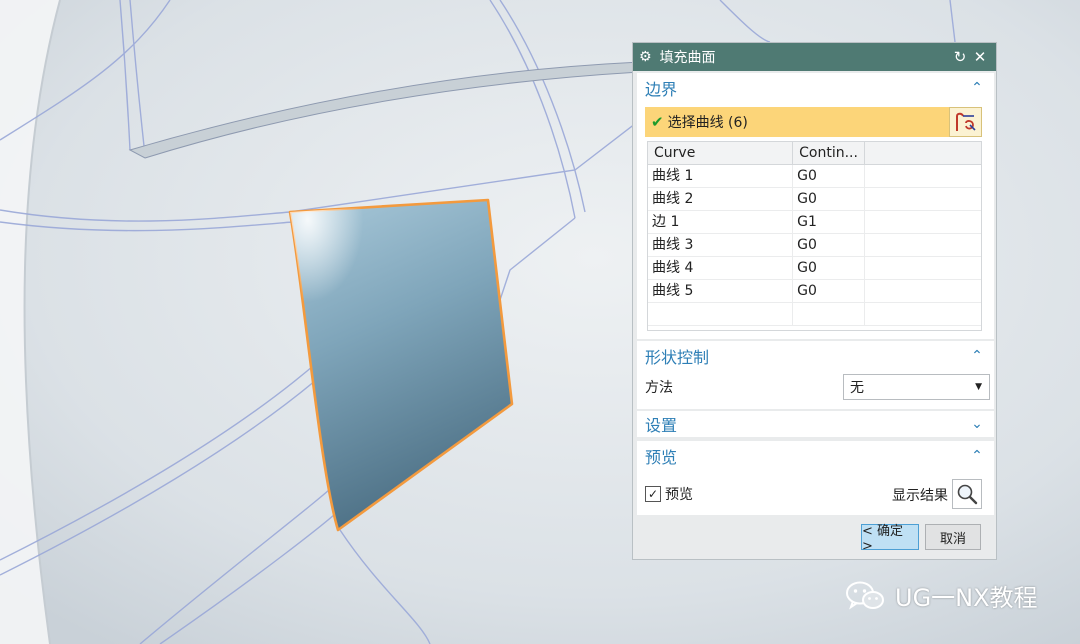 The image size is (1080, 644). Describe the element at coordinates (721, 222) in the screenshot. I see `cell-curve: 边 1` at that location.